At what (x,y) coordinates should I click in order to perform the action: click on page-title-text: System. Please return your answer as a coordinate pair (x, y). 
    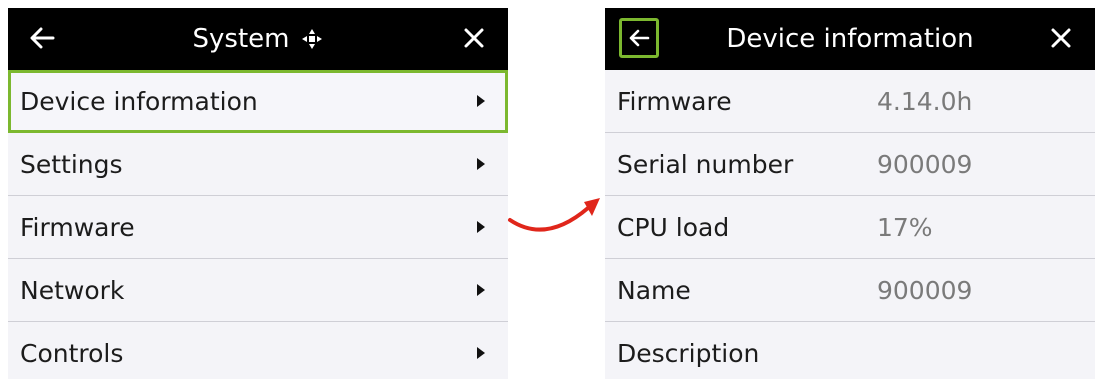
    Looking at the image, I should click on (241, 39).